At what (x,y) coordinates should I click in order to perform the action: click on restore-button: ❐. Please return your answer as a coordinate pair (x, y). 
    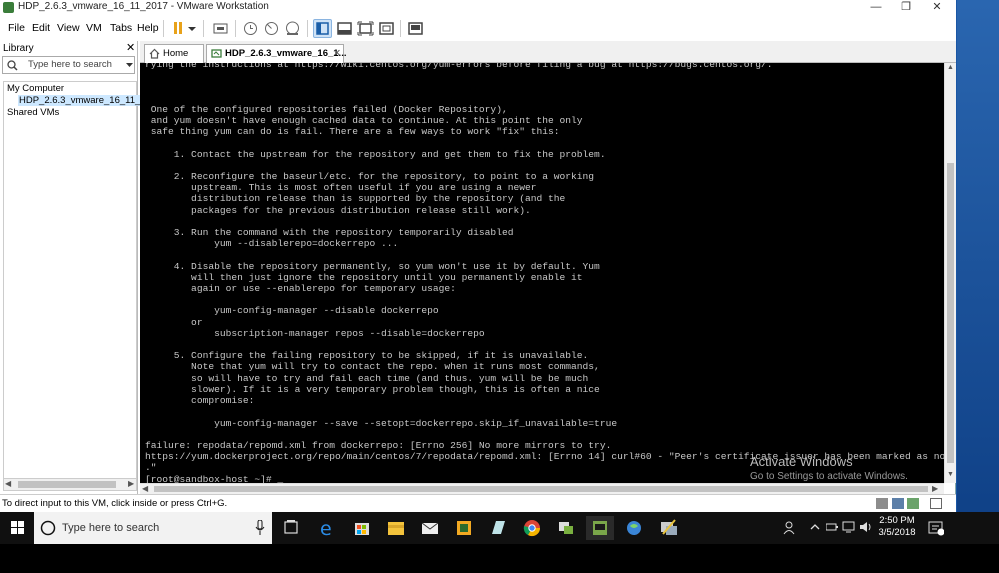
    Looking at the image, I should click on (906, 7).